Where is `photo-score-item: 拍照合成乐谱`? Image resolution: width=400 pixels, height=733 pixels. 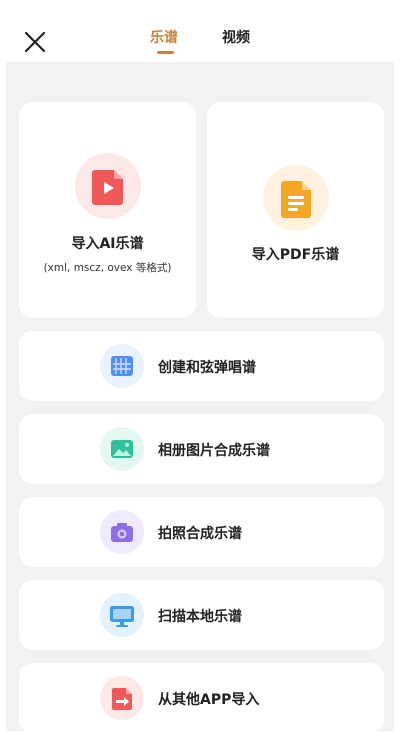
photo-score-item: 拍照合成乐谱 is located at coordinates (201, 532).